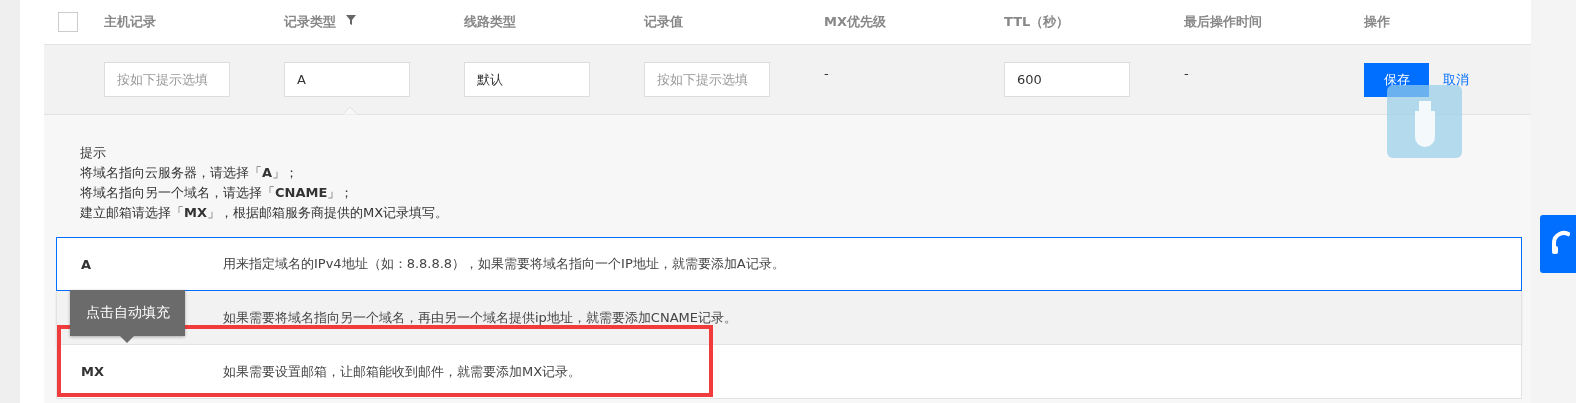 The width and height of the screenshot is (1576, 403). I want to click on column-header: 最后操作时间, so click(1223, 22).